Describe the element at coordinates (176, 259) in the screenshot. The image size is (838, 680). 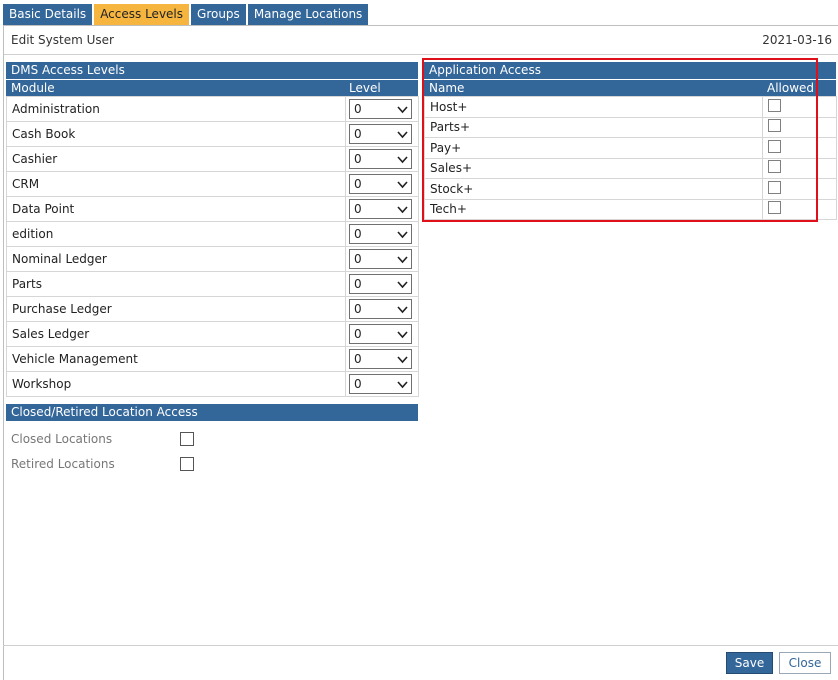
I see `module-name: Nominal Ledger` at that location.